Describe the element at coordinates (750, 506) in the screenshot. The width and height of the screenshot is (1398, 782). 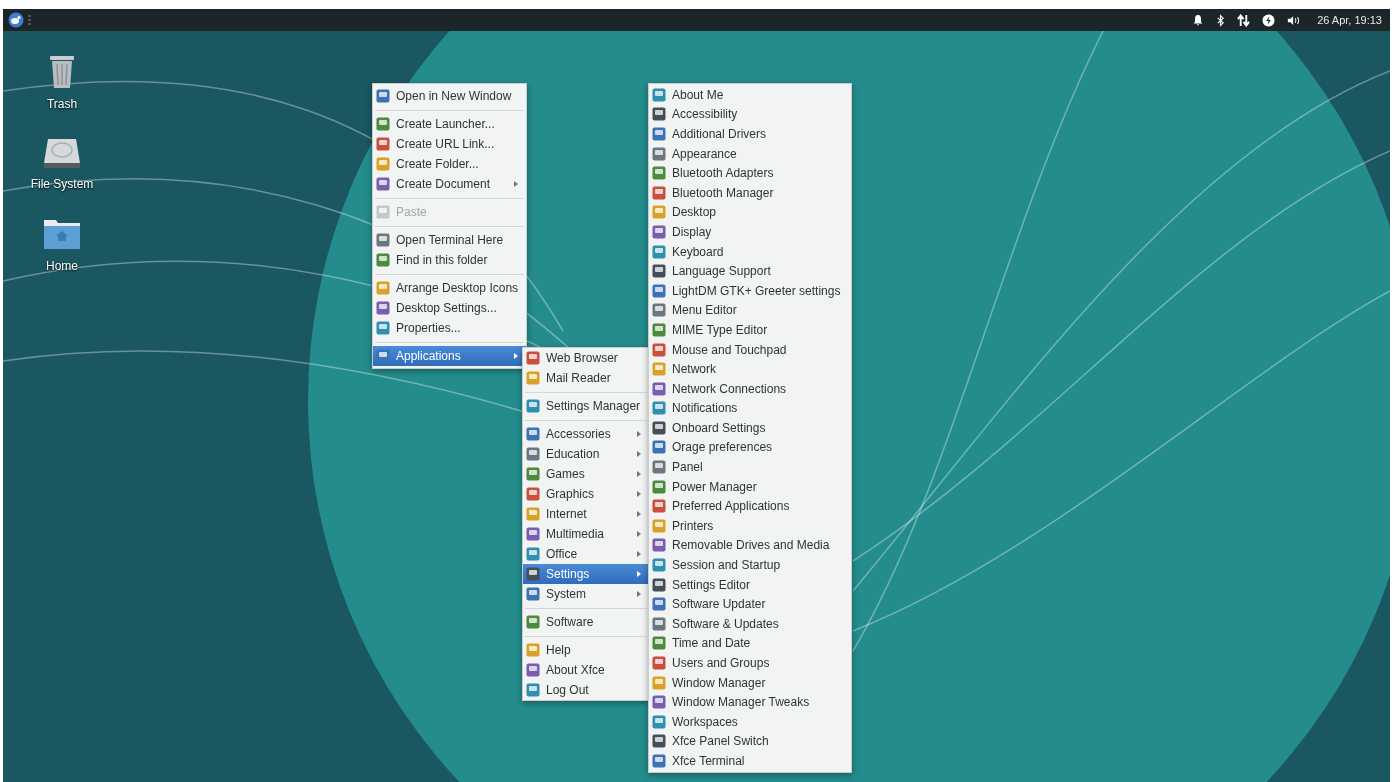
I see `menu-item: Preferred Applications` at that location.